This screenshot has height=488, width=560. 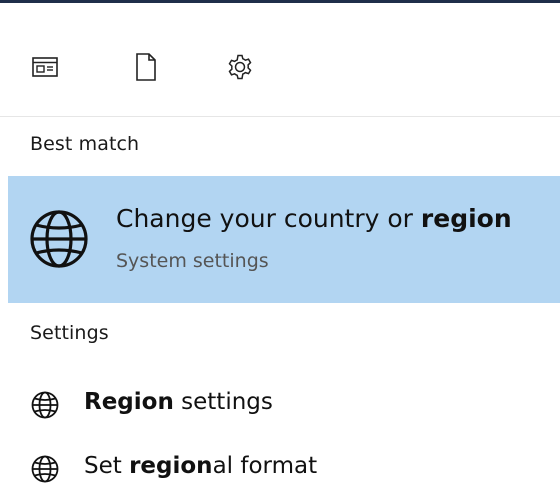 I want to click on settings-heading: Settings, so click(x=69, y=333).